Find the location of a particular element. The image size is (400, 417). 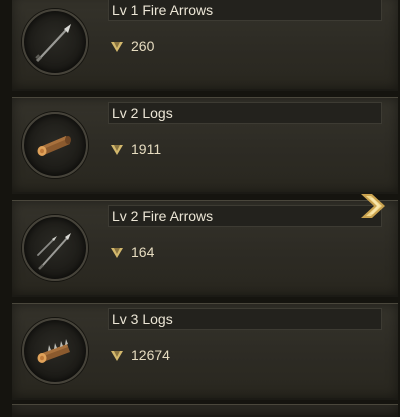

spiked-log-icon is located at coordinates (53, 351).